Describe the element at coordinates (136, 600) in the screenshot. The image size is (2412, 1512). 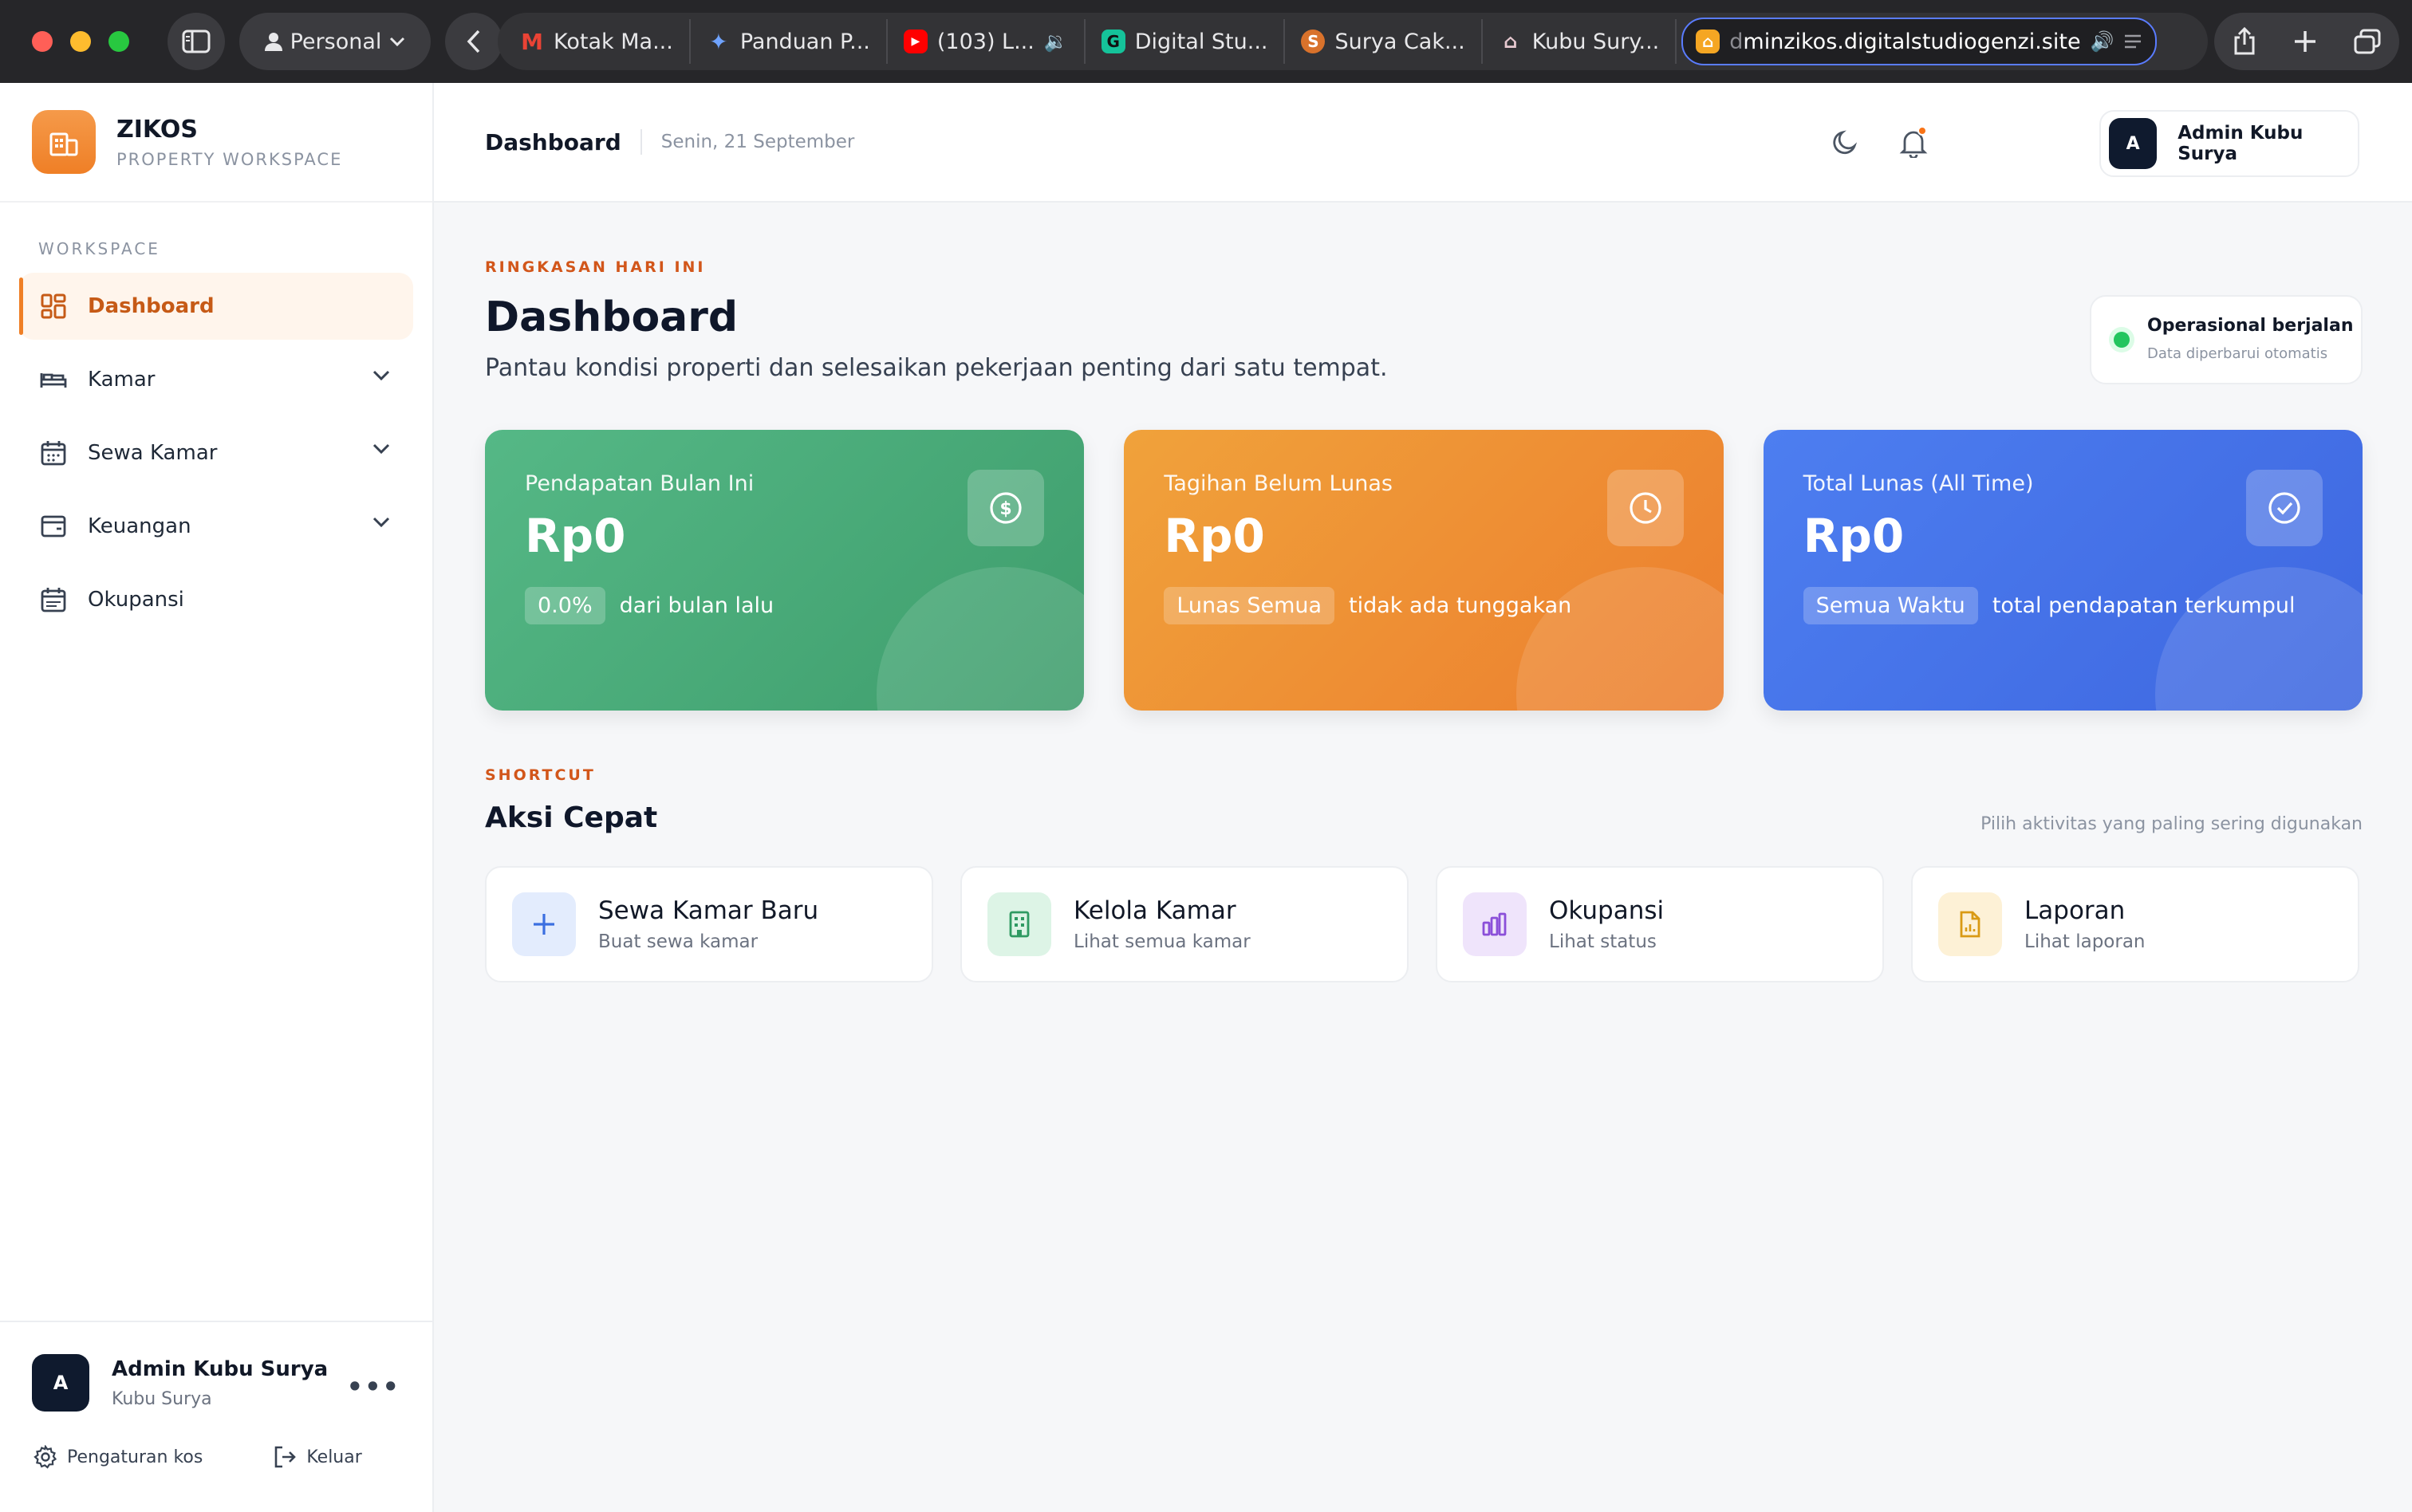
I see `sidebar-item-label: Okupansi` at that location.